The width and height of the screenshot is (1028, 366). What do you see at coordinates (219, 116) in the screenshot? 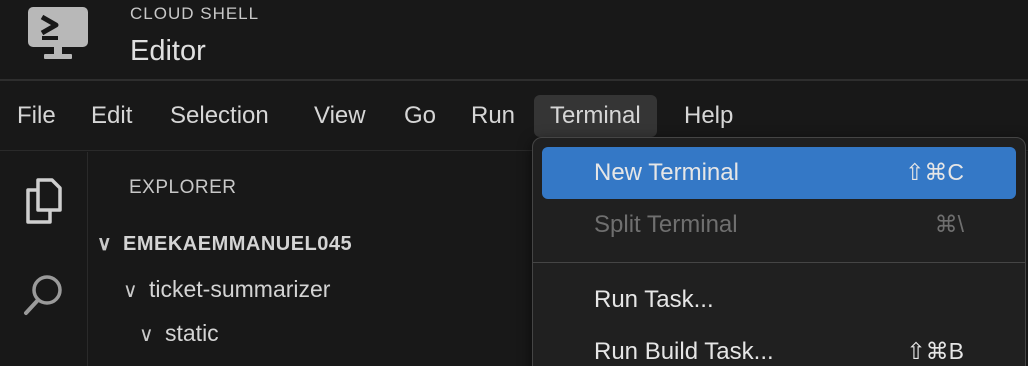
I see `menu-selection: Selection` at bounding box center [219, 116].